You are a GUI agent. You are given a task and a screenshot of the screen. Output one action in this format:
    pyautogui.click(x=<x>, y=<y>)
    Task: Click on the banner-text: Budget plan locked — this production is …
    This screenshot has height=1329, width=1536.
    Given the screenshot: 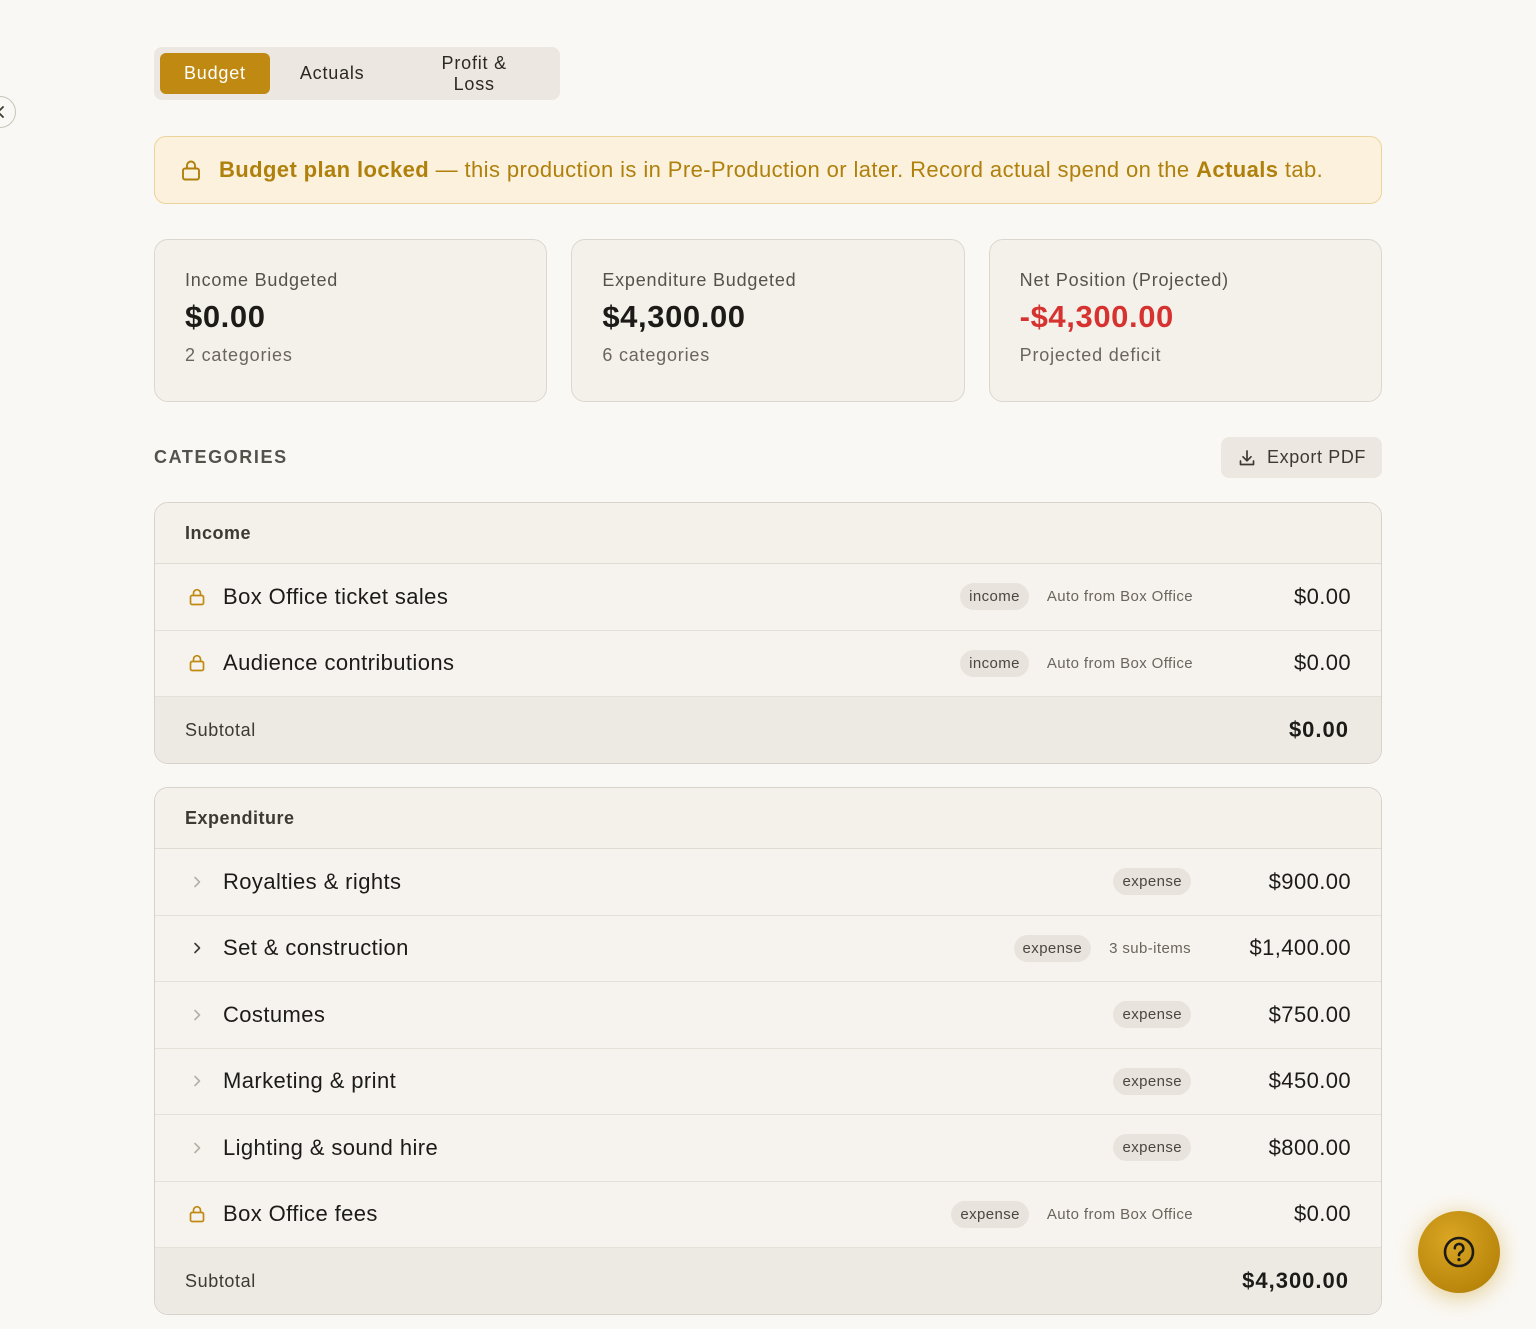 What is the action you would take?
    pyautogui.click(x=771, y=170)
    